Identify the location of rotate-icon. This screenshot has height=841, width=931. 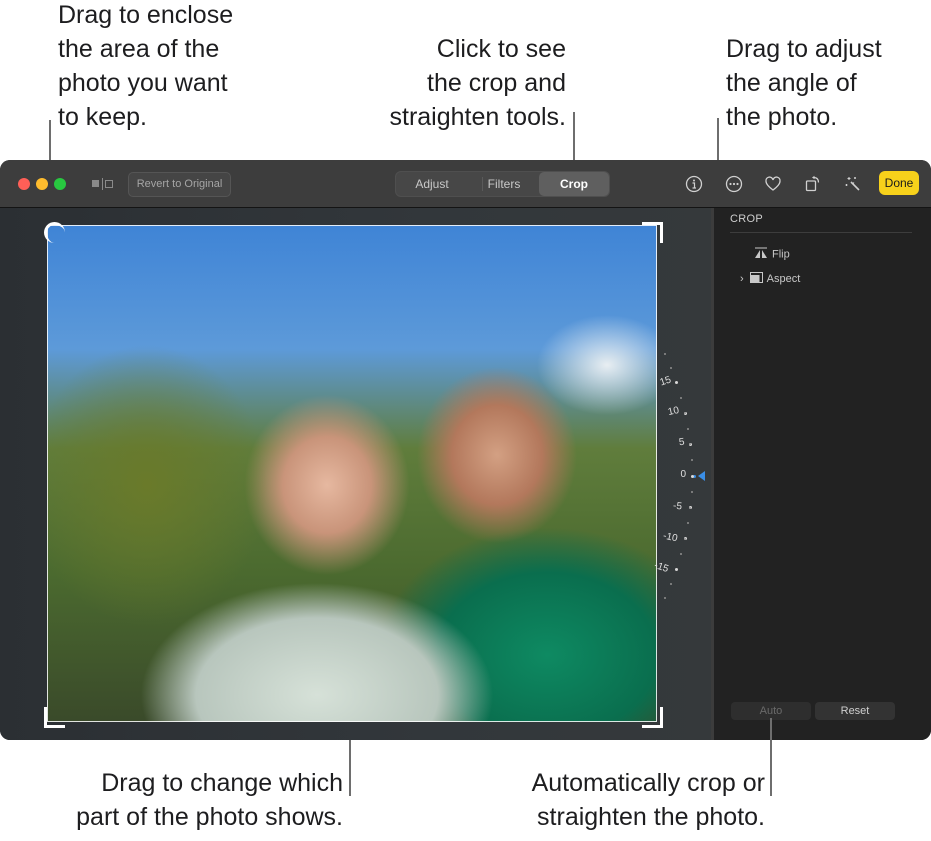
(813, 184).